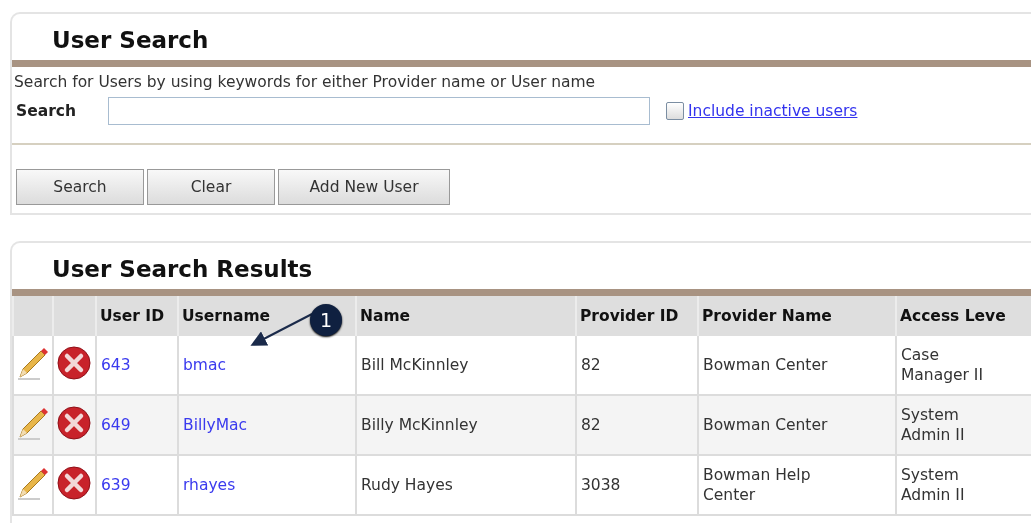 Image resolution: width=1031 pixels, height=523 pixels. Describe the element at coordinates (209, 485) in the screenshot. I see `username-link: rhayes` at that location.